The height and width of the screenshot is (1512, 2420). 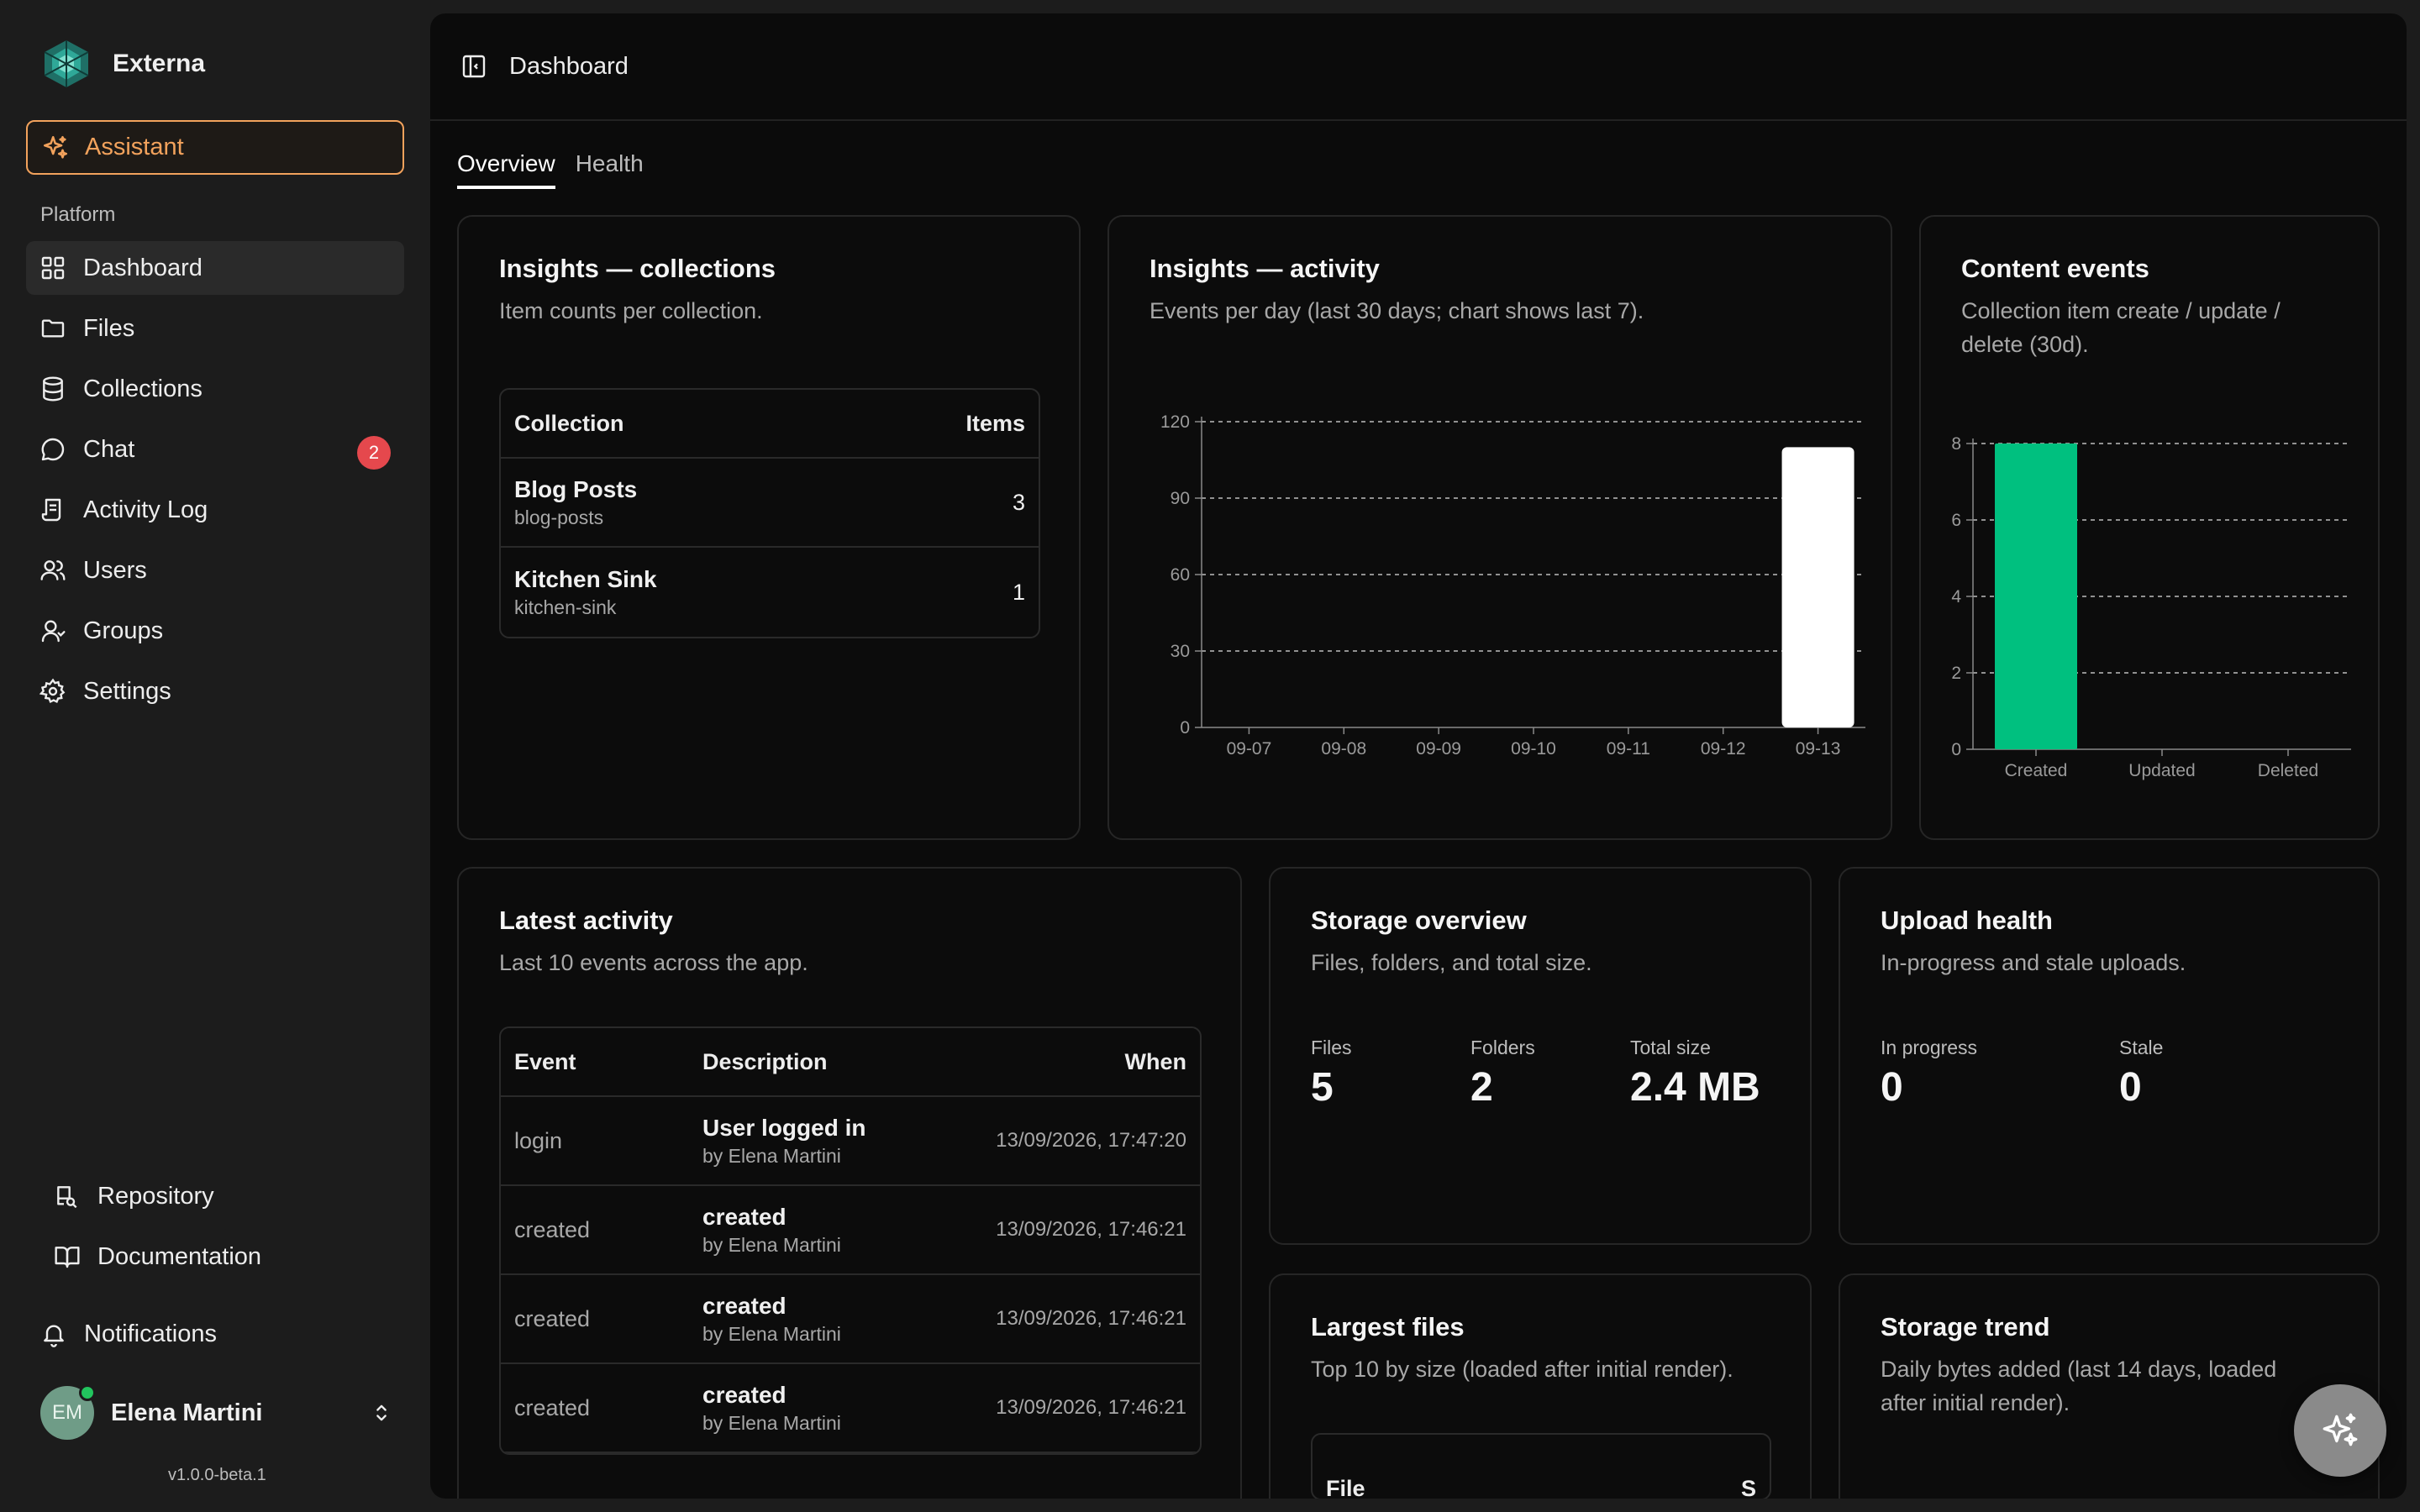 What do you see at coordinates (552, 1407) in the screenshot?
I see `event-type: created` at bounding box center [552, 1407].